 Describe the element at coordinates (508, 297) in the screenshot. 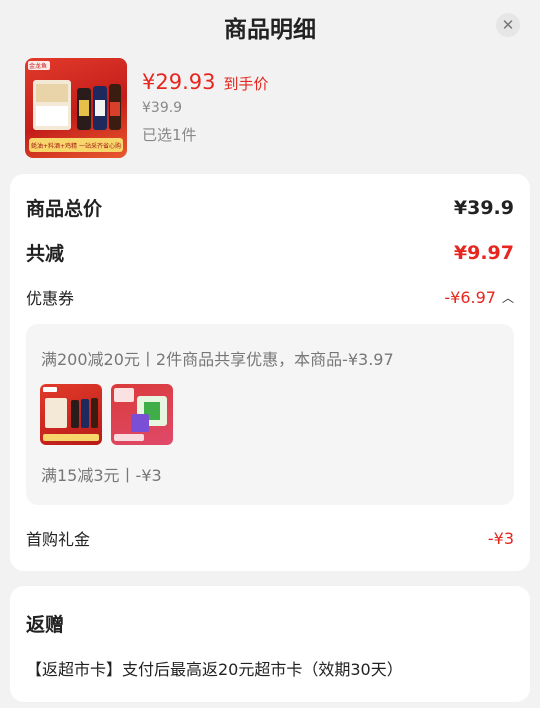

I see `chevron-up-icon: ︿` at that location.